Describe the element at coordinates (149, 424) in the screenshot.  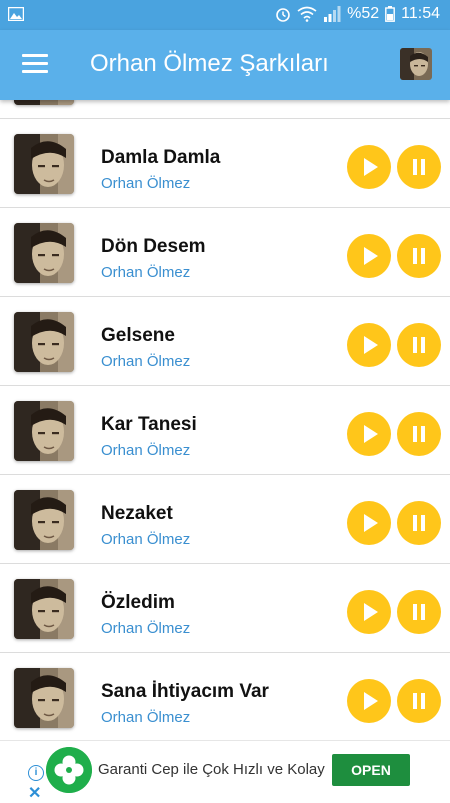
I see `song-title: Kar Tanesi` at that location.